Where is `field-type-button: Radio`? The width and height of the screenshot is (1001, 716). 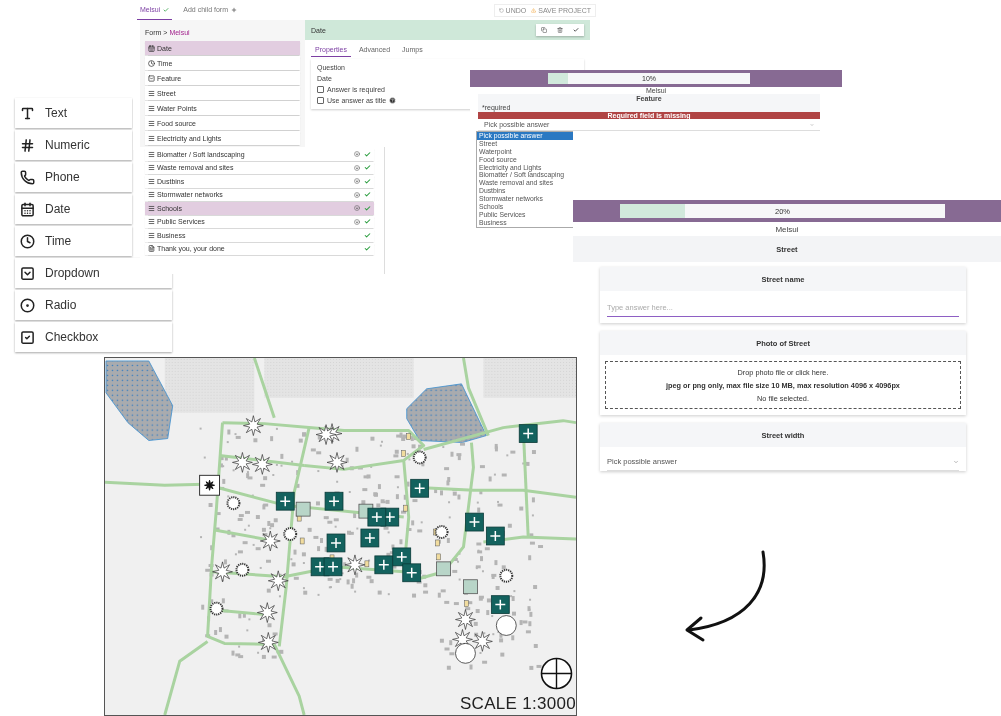
field-type-button: Radio is located at coordinates (93, 305).